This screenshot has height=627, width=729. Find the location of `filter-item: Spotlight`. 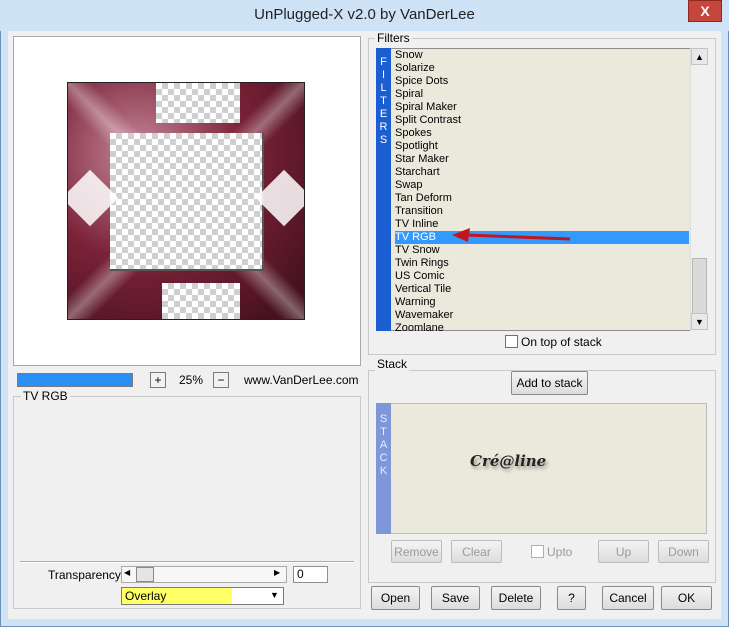

filter-item: Spotlight is located at coordinates (416, 146).